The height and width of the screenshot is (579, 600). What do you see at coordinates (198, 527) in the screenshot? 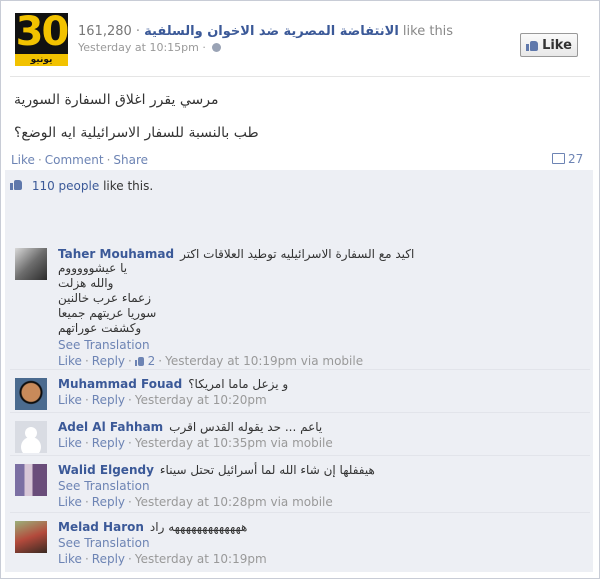
I see `comment-text: هههههههههههههه راد` at bounding box center [198, 527].